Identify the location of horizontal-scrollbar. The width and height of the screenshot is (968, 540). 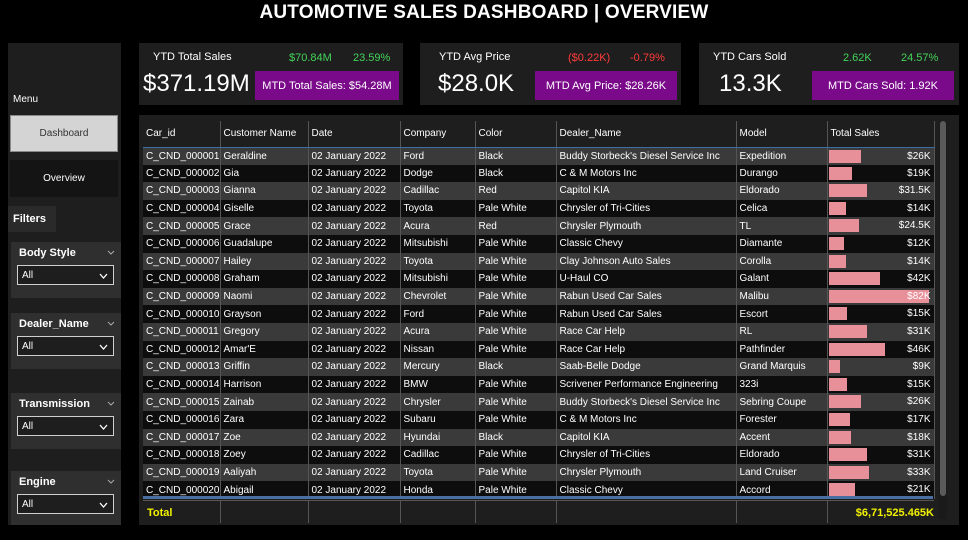
(538, 497).